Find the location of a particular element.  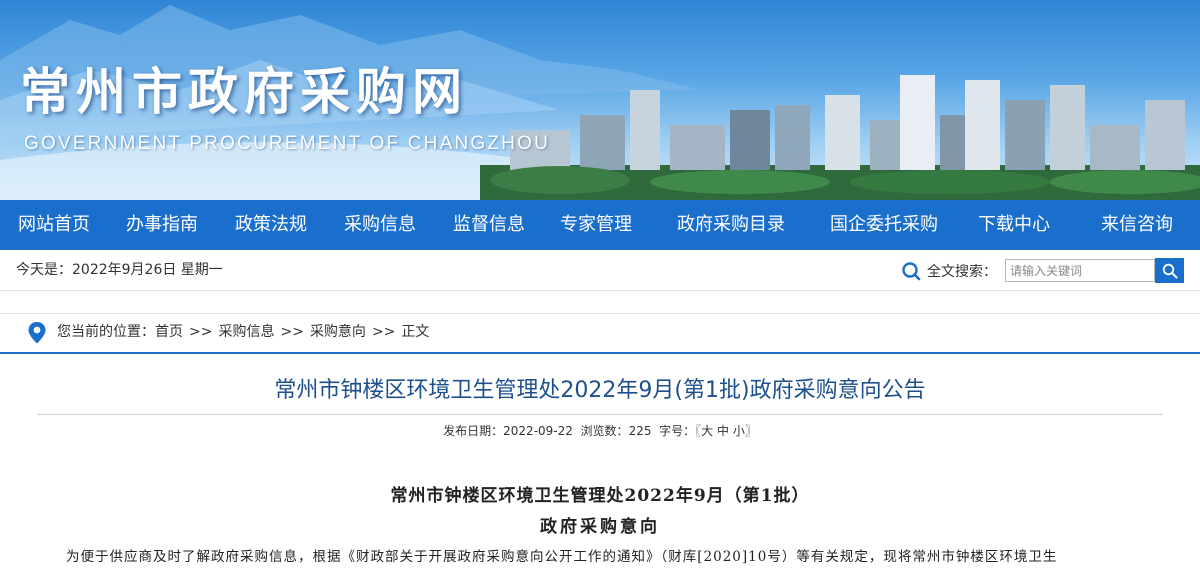

breadcrumb-procurement-info: 采购信息 is located at coordinates (246, 332).